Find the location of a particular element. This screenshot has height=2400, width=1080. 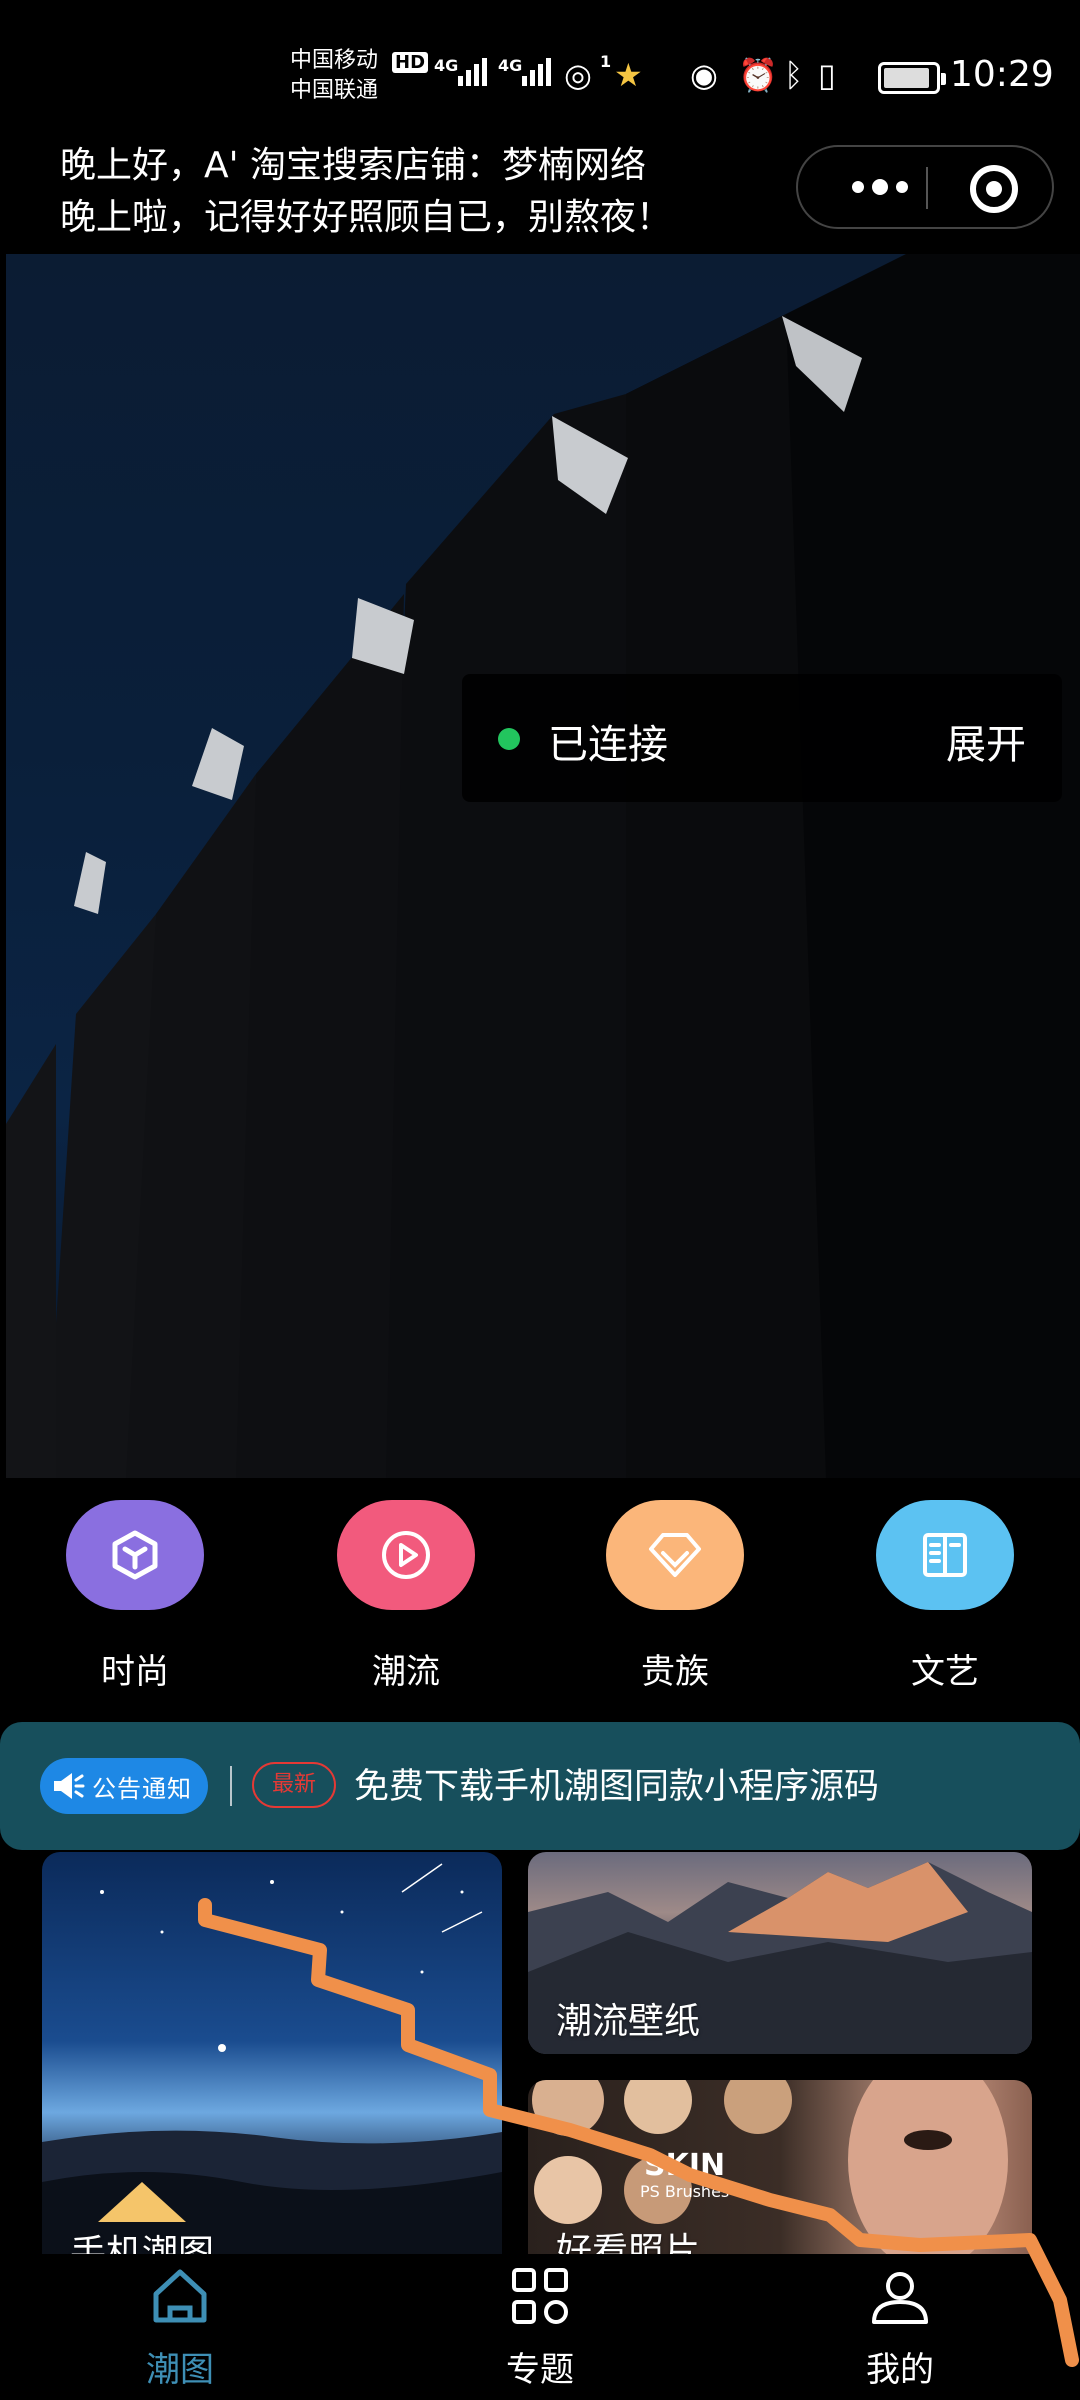

image-text-skin: SKIN is located at coordinates (685, 2165).